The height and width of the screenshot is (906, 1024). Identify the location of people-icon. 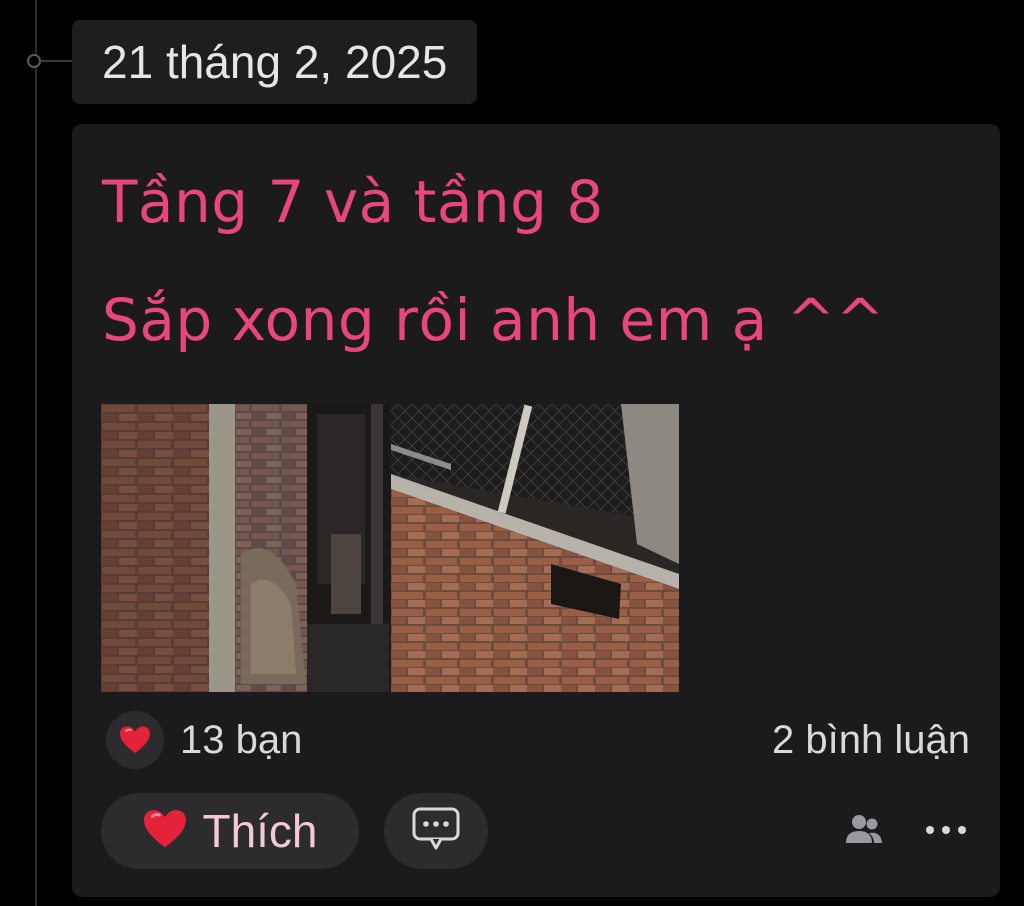
(864, 831).